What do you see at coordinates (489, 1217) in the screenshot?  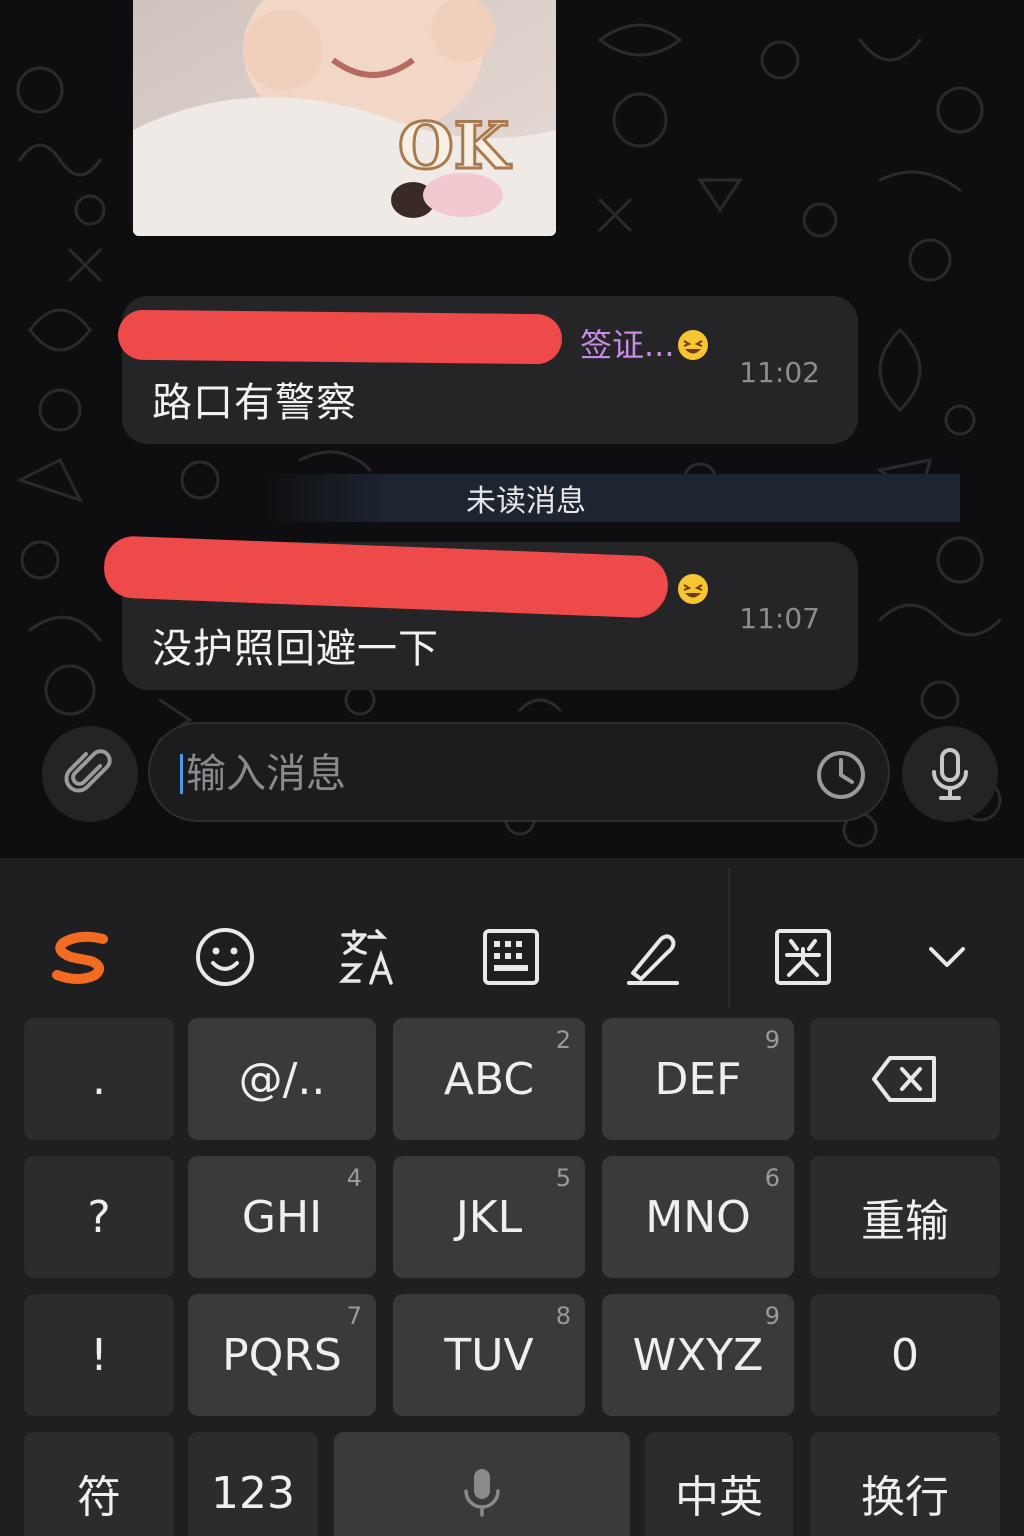 I see `key-jkl: 5 JKL` at bounding box center [489, 1217].